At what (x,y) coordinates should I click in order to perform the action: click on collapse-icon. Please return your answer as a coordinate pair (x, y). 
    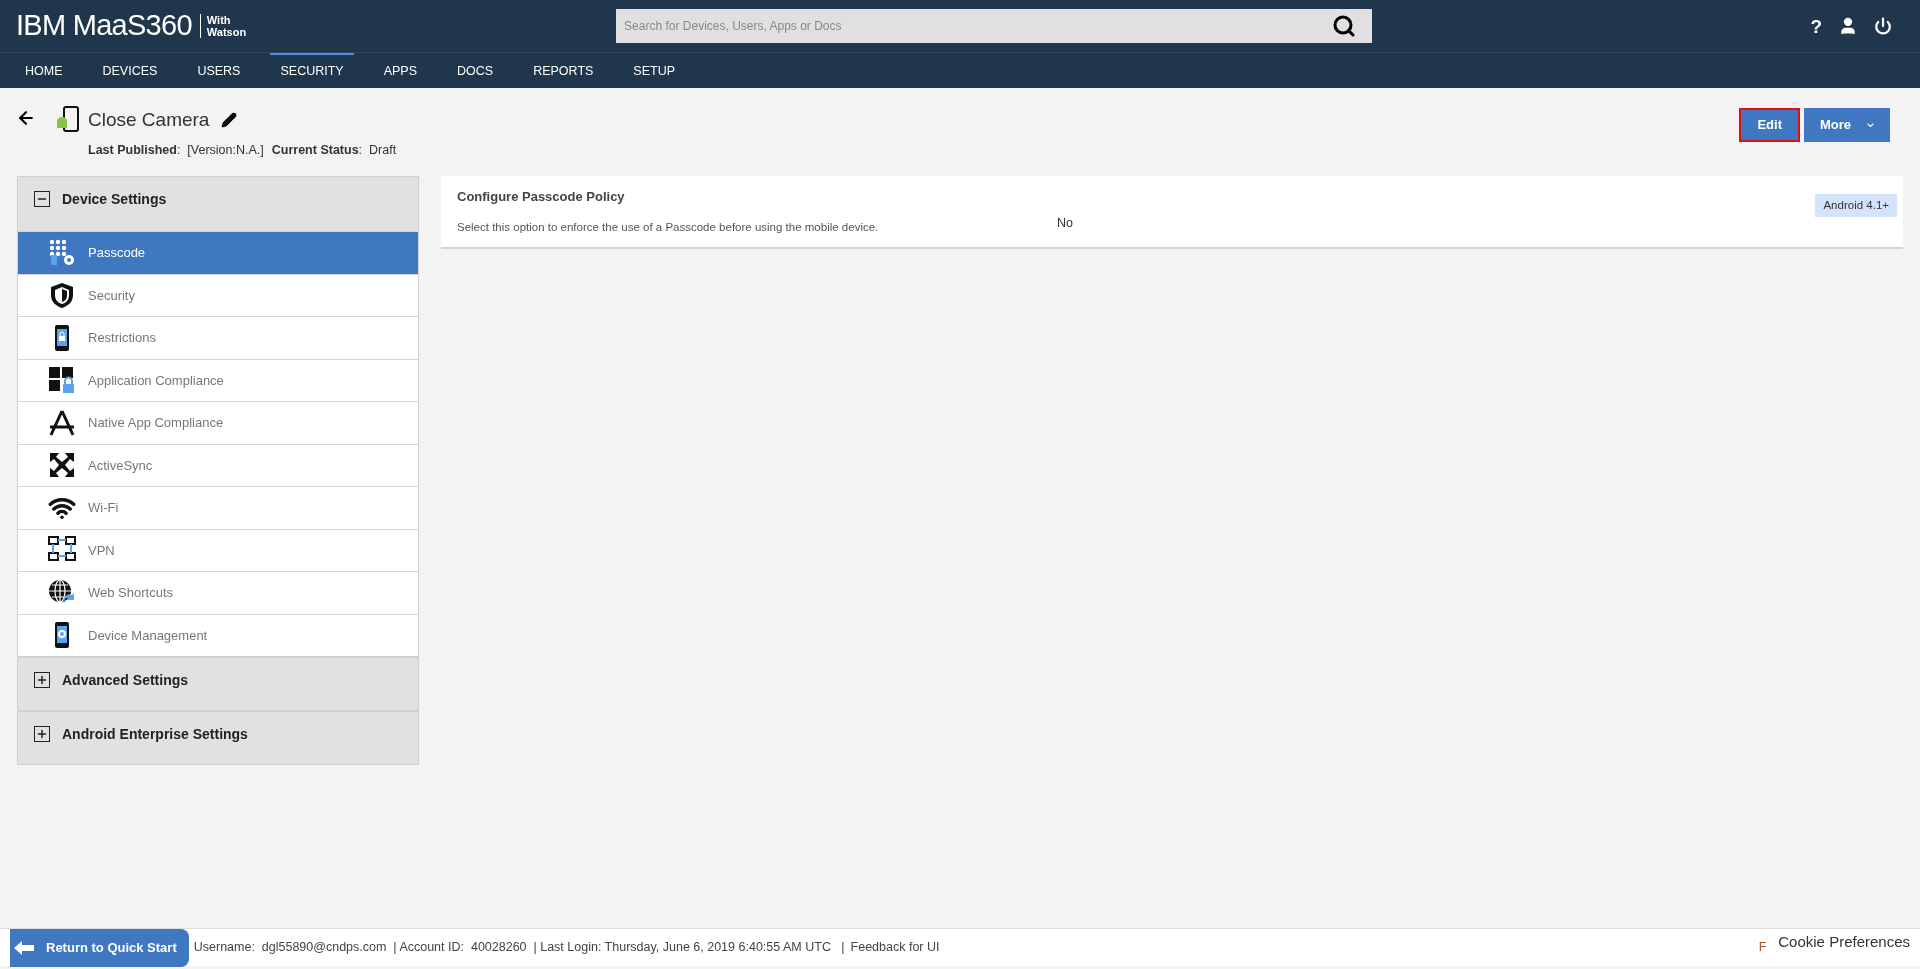
    Looking at the image, I should click on (42, 199).